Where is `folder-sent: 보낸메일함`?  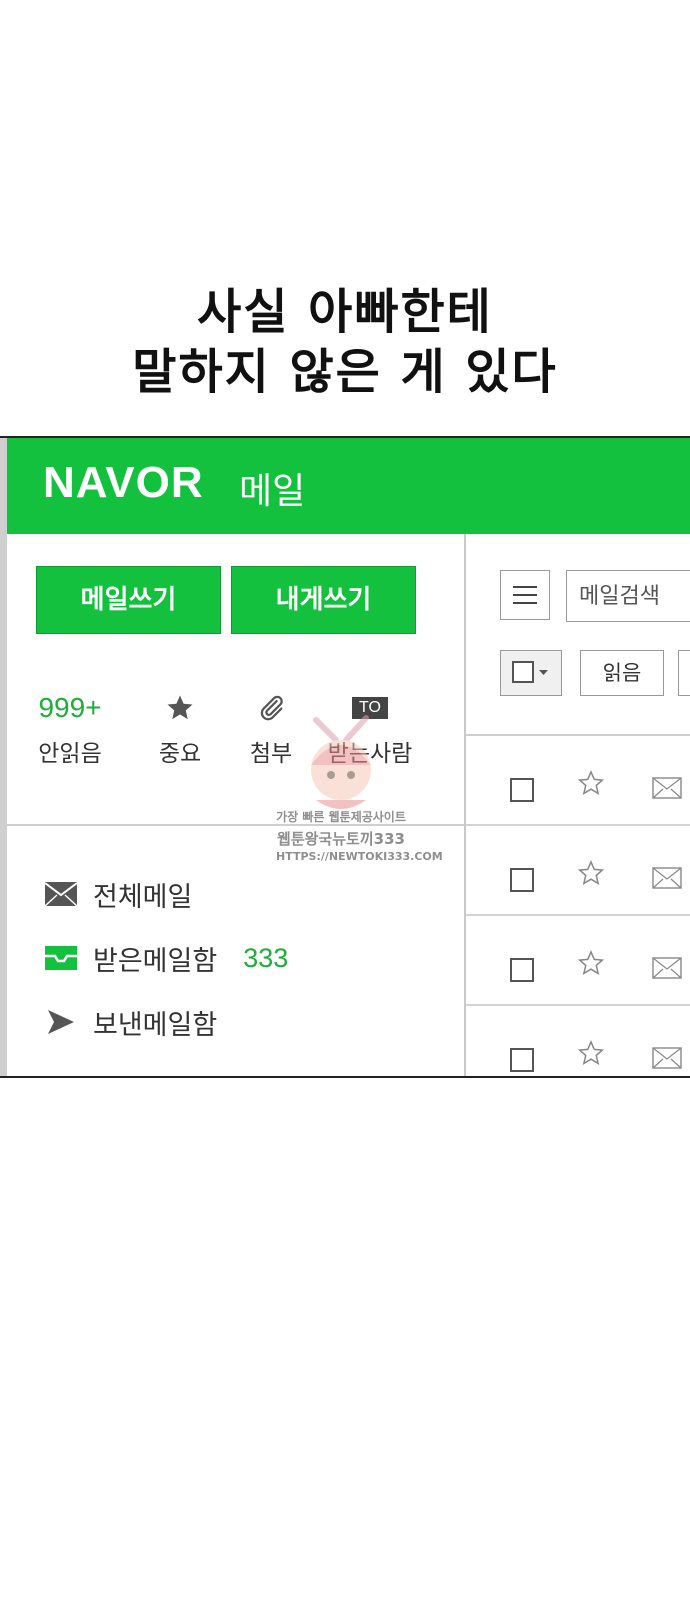
folder-sent: 보낸메일함 is located at coordinates (130, 1022).